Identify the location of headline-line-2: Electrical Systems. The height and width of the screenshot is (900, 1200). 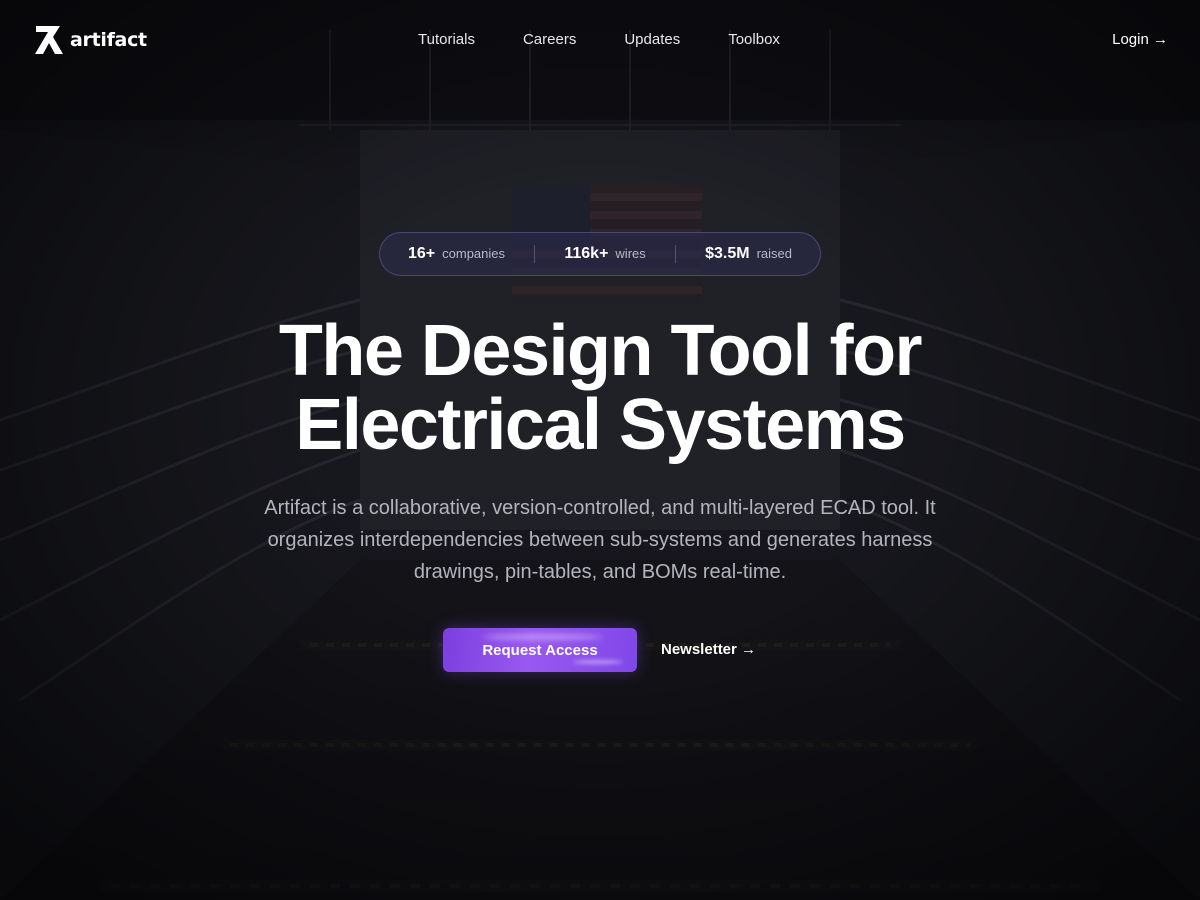
(600, 425).